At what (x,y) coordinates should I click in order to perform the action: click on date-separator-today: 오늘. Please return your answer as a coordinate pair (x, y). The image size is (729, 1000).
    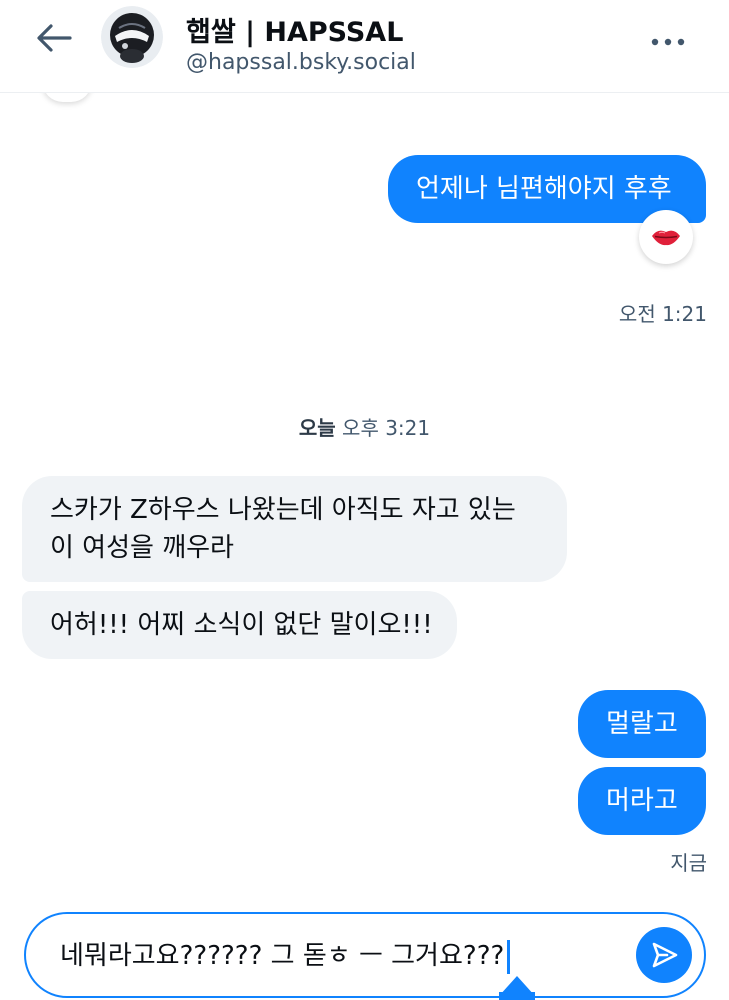
    Looking at the image, I should click on (317, 428).